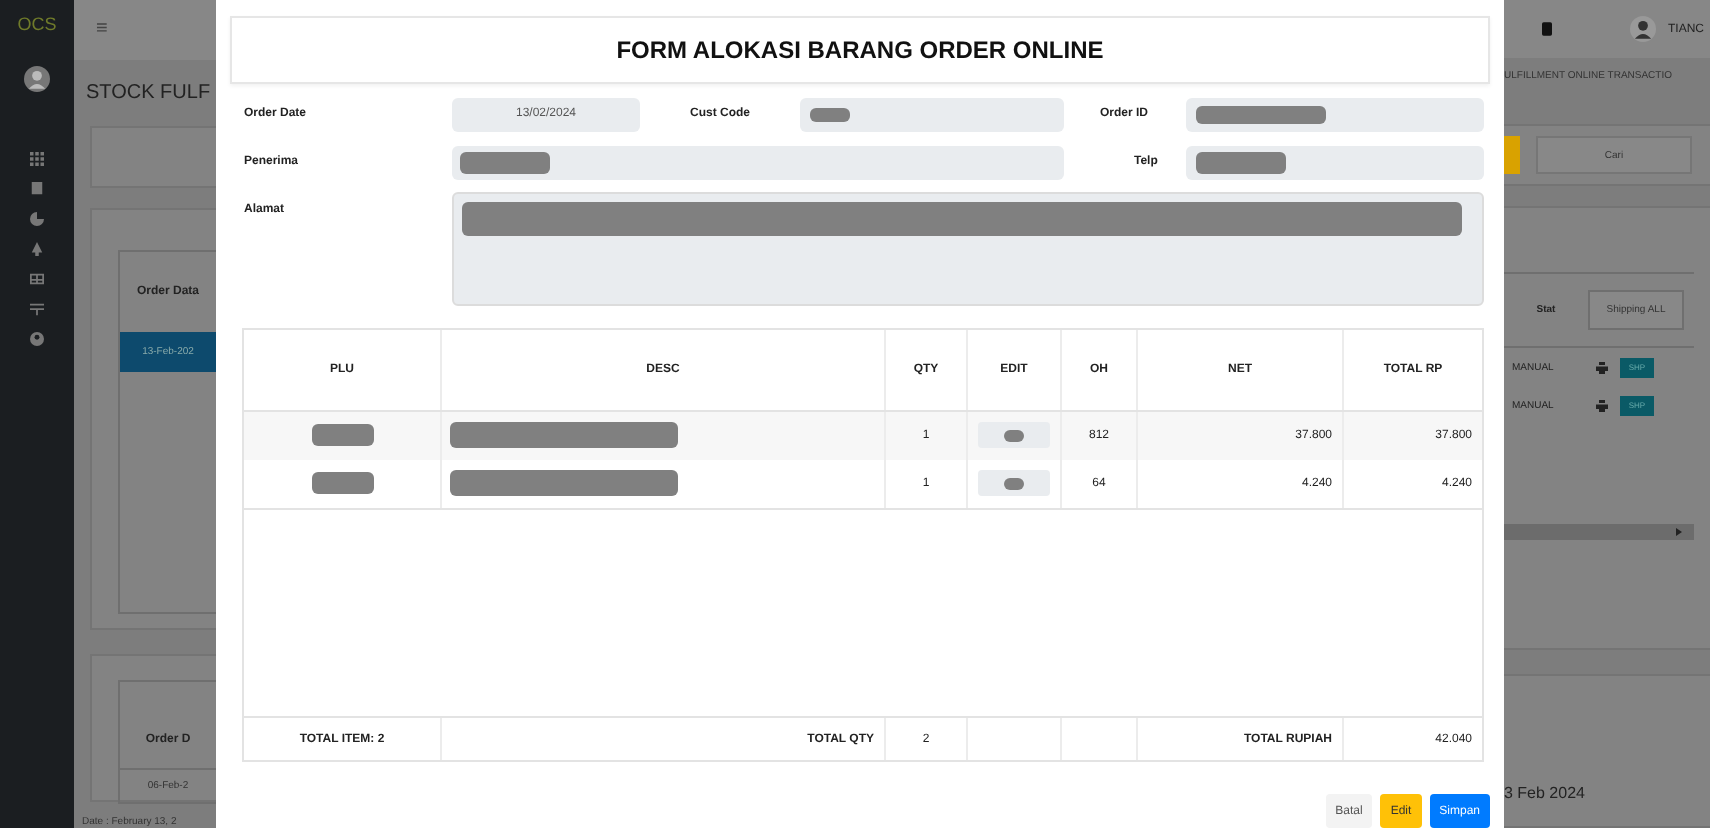  What do you see at coordinates (37, 339) in the screenshot?
I see `user-circle-icon` at bounding box center [37, 339].